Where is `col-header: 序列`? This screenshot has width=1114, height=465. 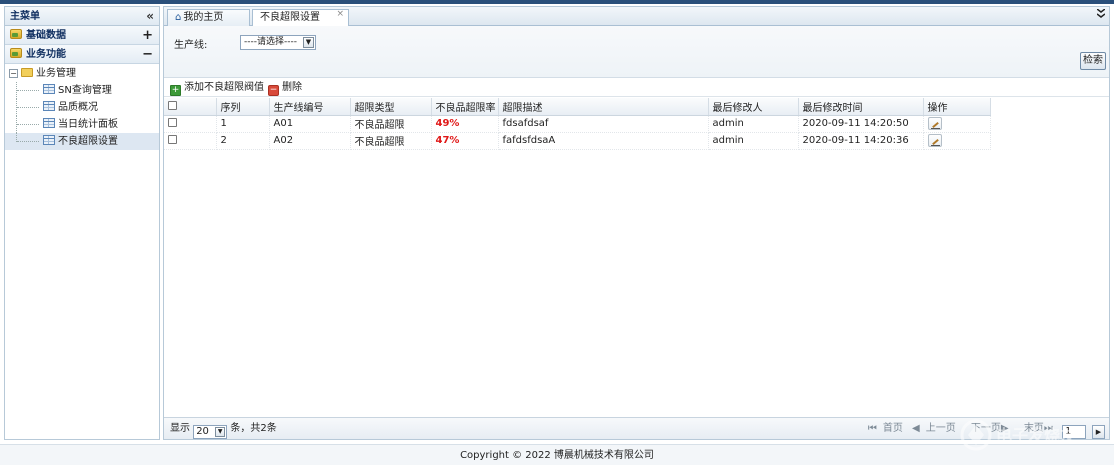 col-header: 序列 is located at coordinates (243, 107).